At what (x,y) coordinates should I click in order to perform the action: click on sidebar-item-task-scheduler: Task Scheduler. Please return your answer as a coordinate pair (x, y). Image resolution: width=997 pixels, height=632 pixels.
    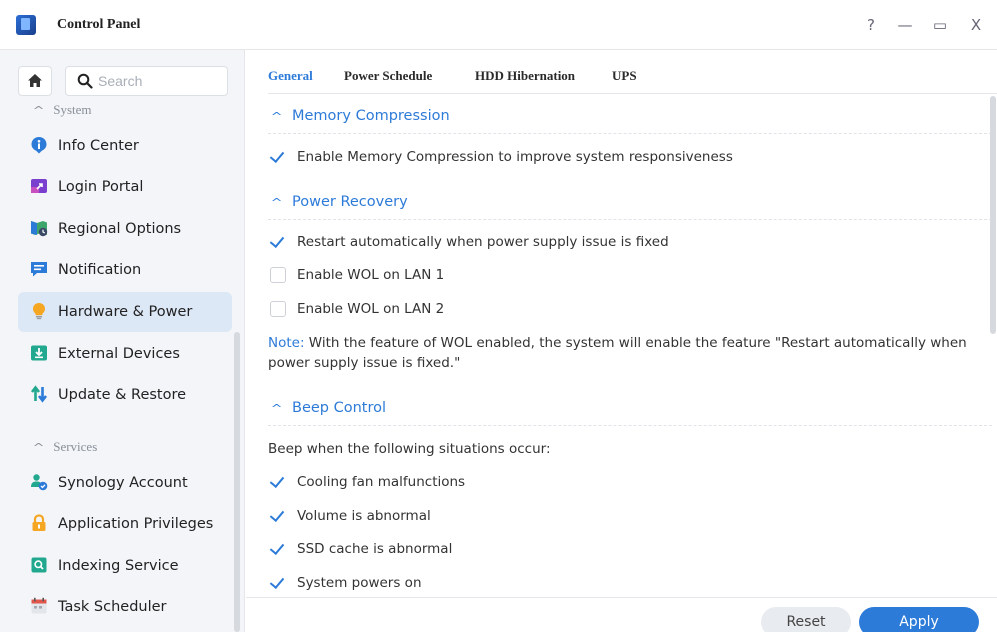
    Looking at the image, I should click on (125, 607).